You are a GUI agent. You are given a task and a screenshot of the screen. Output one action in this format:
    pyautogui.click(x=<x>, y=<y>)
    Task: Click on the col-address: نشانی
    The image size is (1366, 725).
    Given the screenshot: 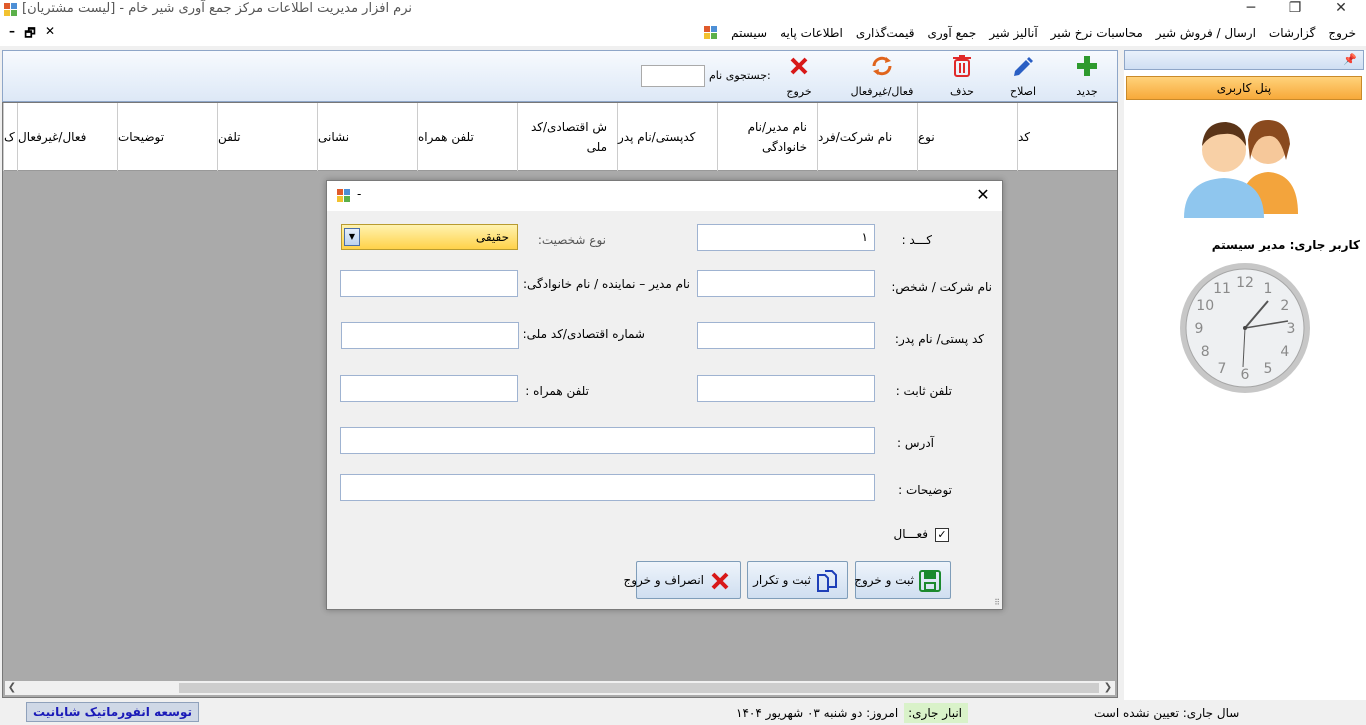 What is the action you would take?
    pyautogui.click(x=367, y=137)
    